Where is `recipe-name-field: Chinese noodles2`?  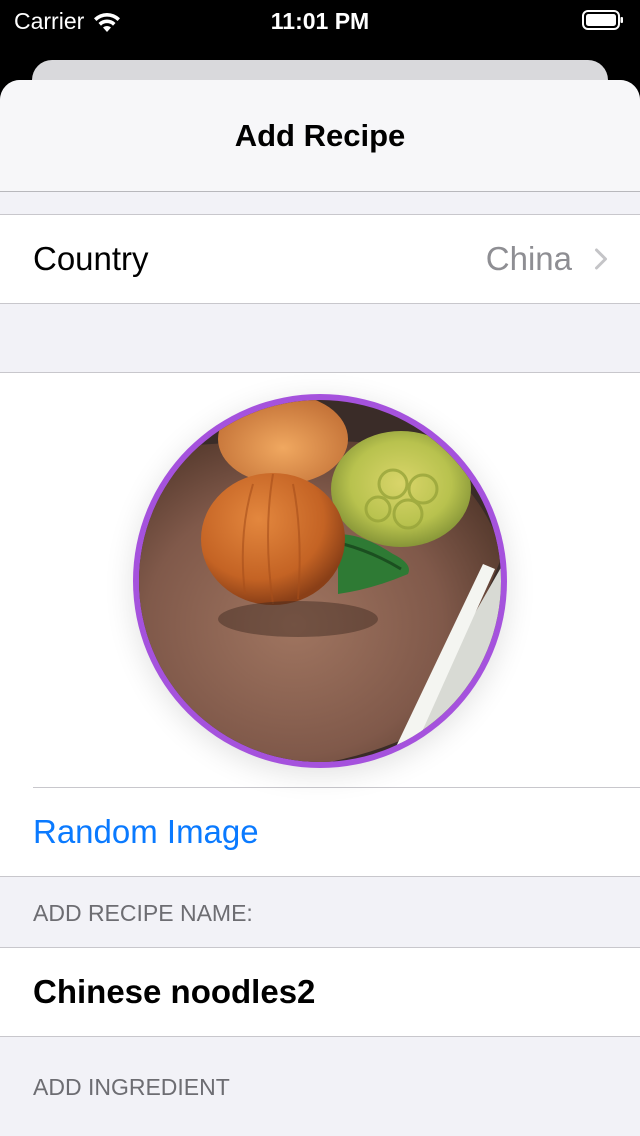 recipe-name-field: Chinese noodles2 is located at coordinates (320, 992).